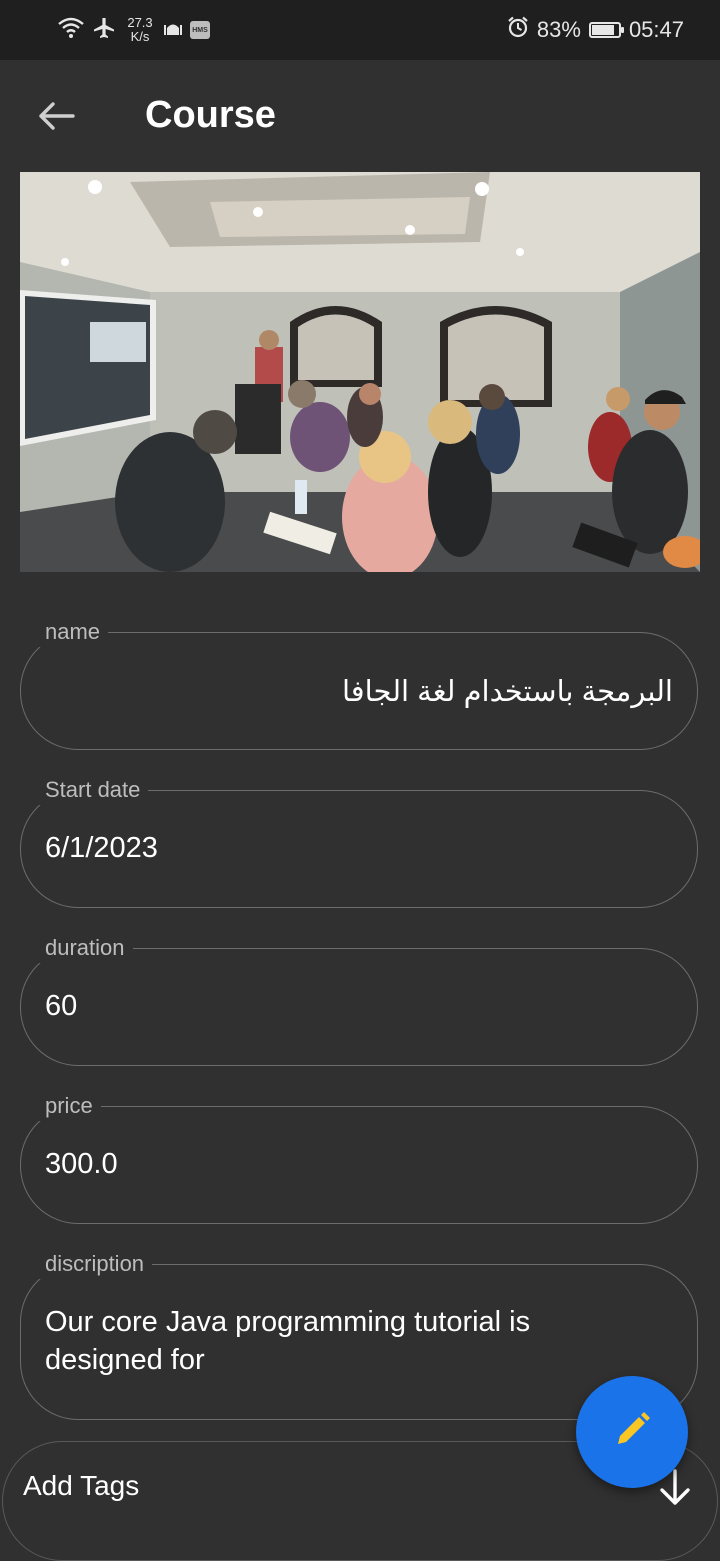  I want to click on price-label: price, so click(69, 1106).